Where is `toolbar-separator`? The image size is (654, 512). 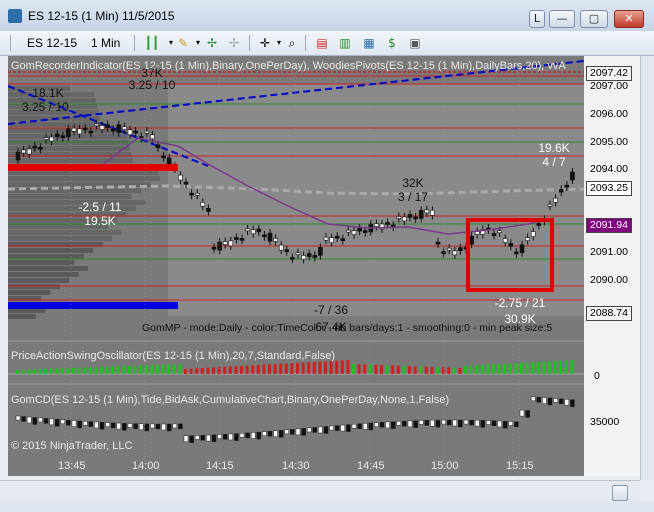 toolbar-separator is located at coordinates (134, 43).